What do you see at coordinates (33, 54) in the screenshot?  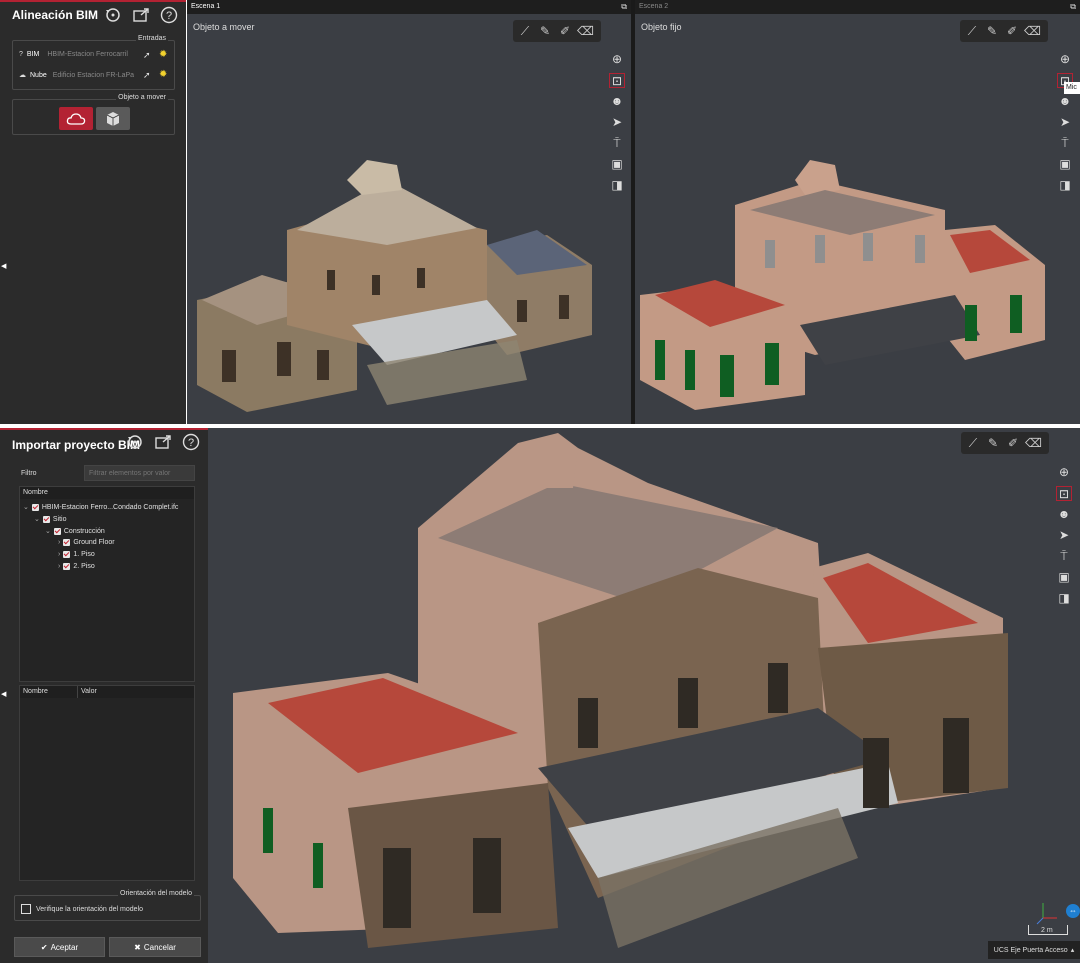 I see `bim-label: BIM` at bounding box center [33, 54].